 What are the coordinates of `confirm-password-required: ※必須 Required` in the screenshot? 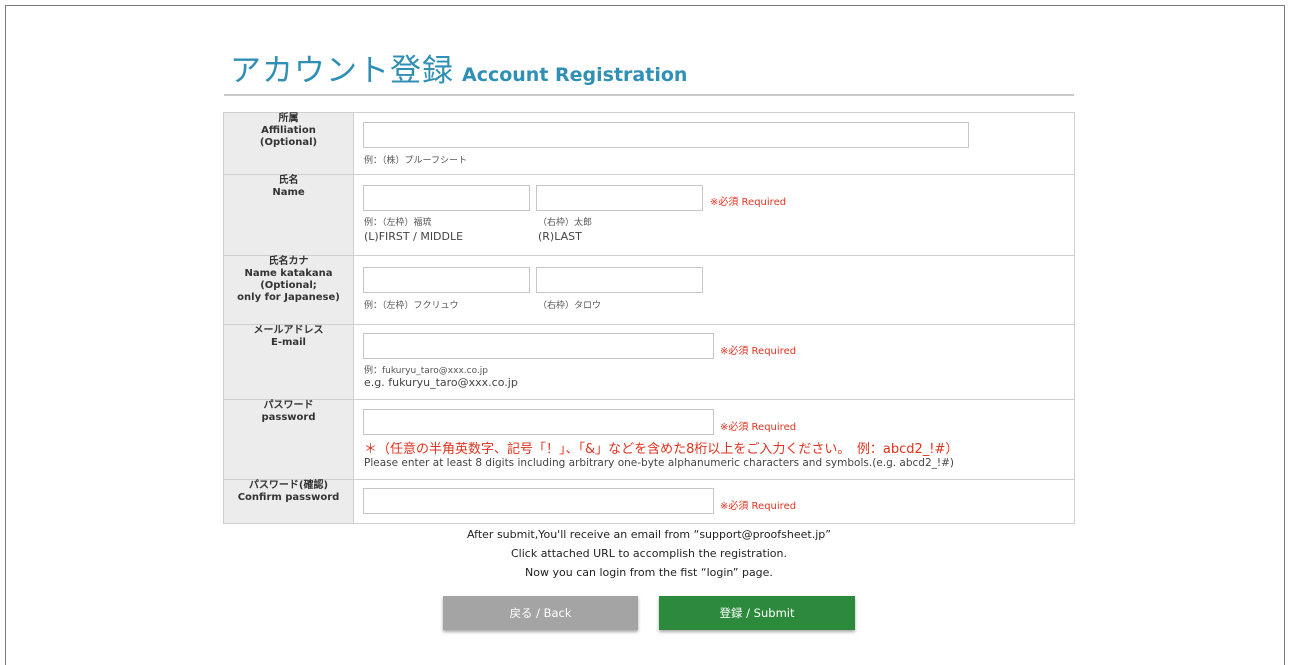 It's located at (758, 506).